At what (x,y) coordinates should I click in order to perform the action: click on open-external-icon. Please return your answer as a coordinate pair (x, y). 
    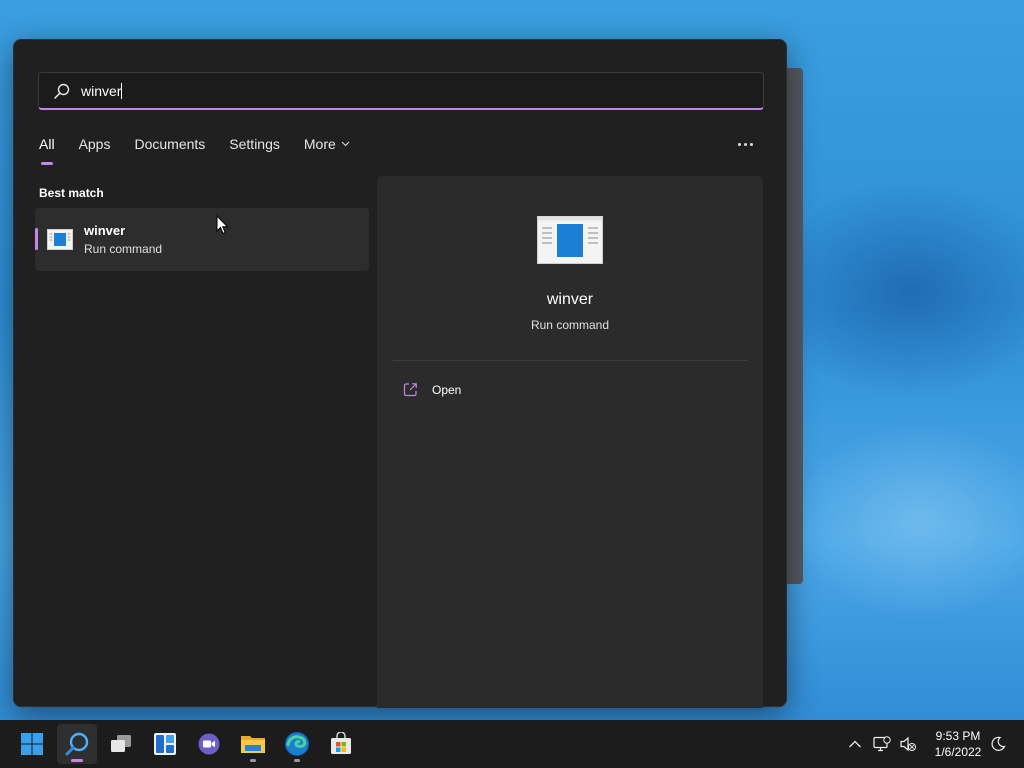
    Looking at the image, I should click on (410, 390).